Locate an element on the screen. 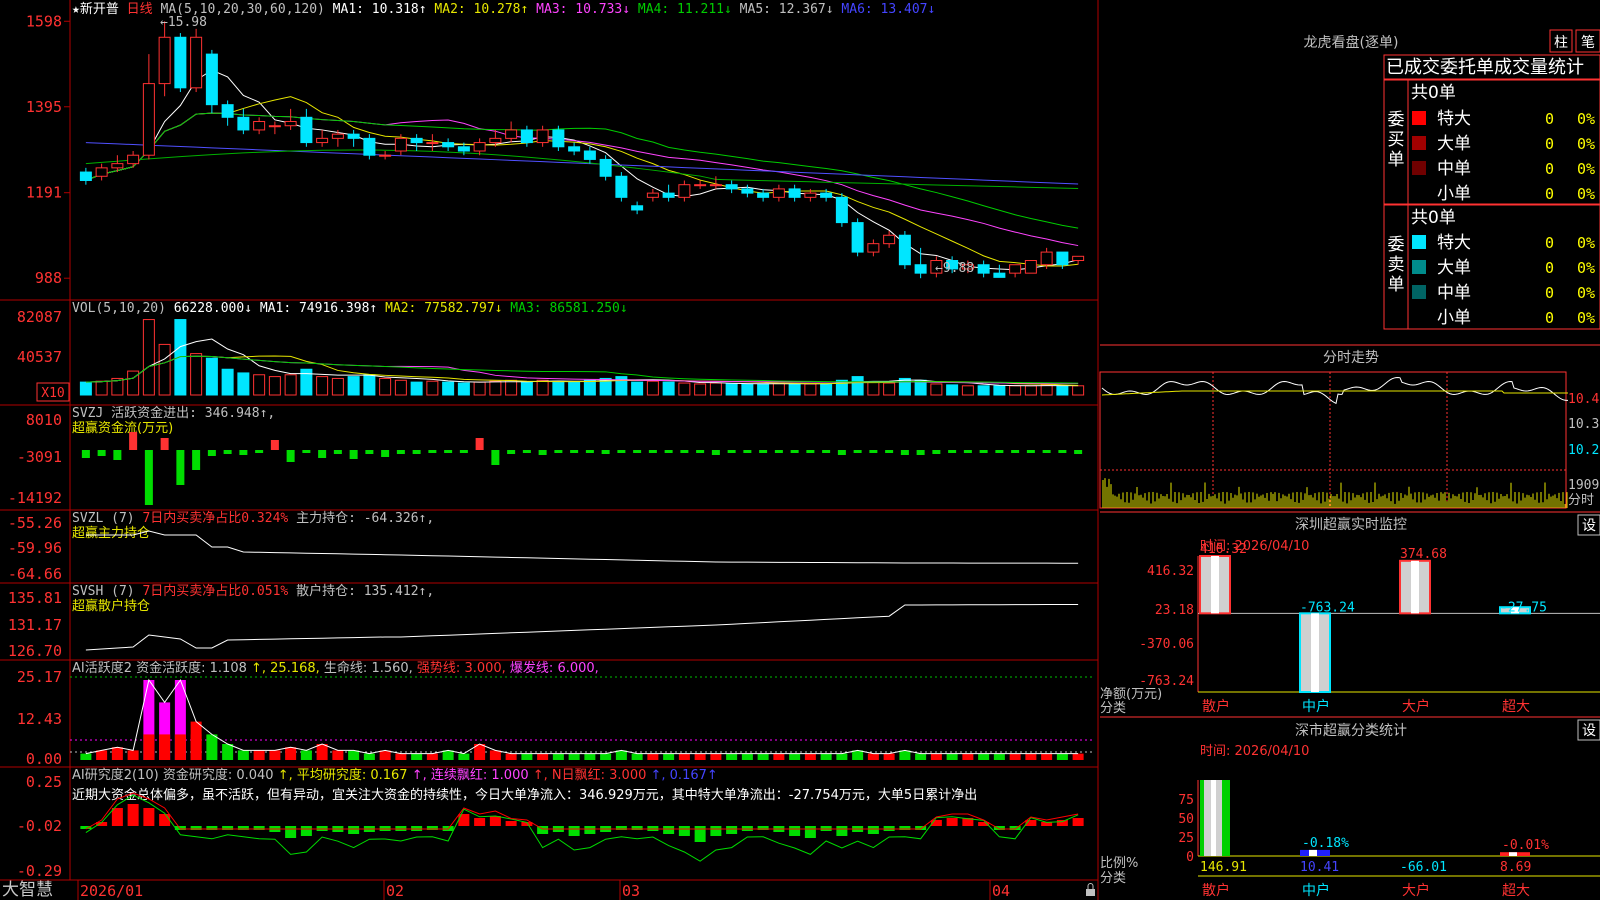 This screenshot has height=900, width=1600. ai-research-legend-part: ↑, 0.167↑ is located at coordinates (681, 775).